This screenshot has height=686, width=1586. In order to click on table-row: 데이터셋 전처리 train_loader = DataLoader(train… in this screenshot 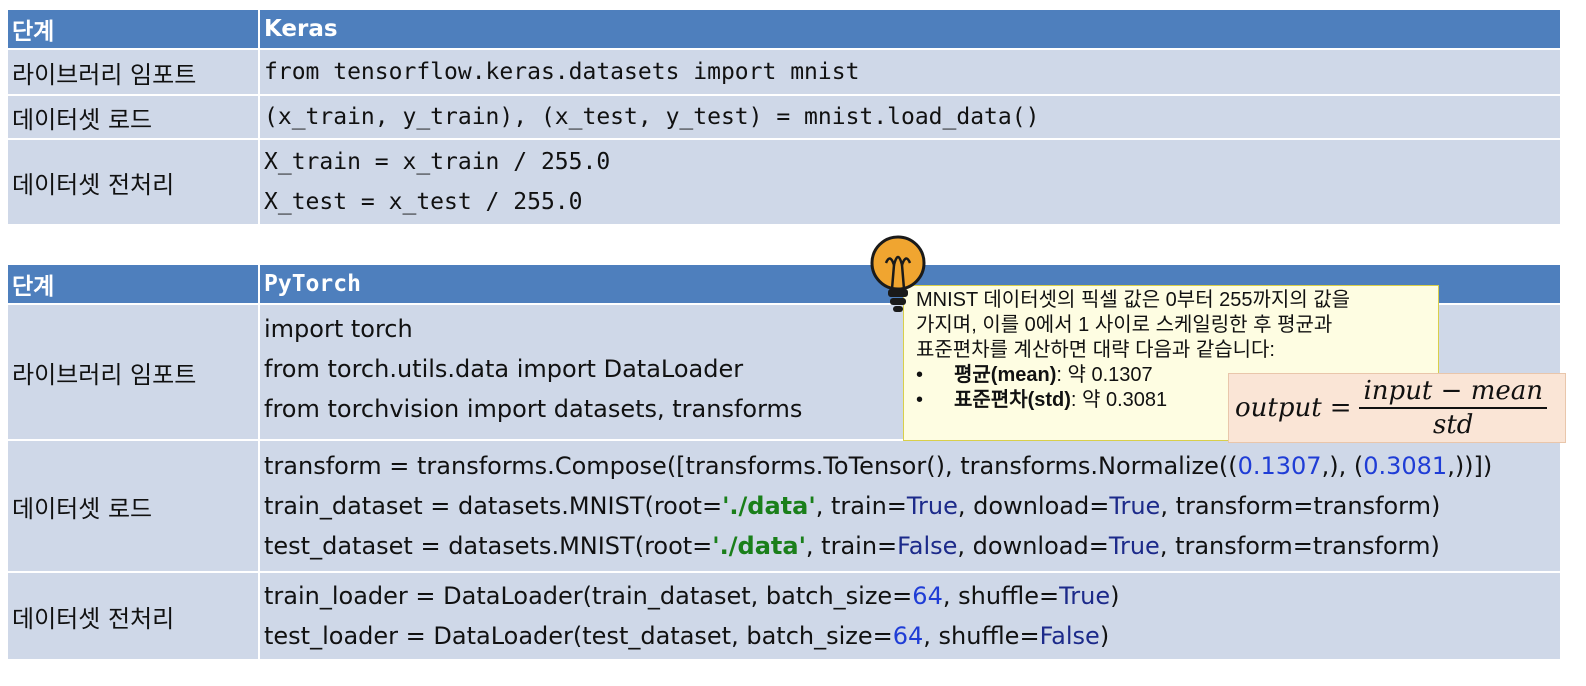, I will do `click(784, 616)`.